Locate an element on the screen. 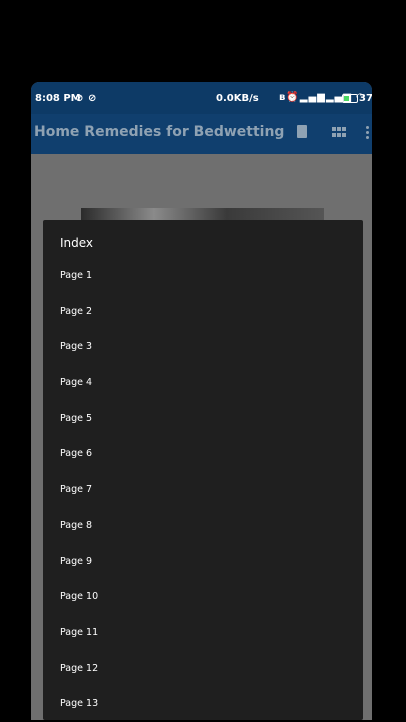 The height and width of the screenshot is (722, 406). app-bar: Home Remedies for Bedwetting is located at coordinates (201, 134).